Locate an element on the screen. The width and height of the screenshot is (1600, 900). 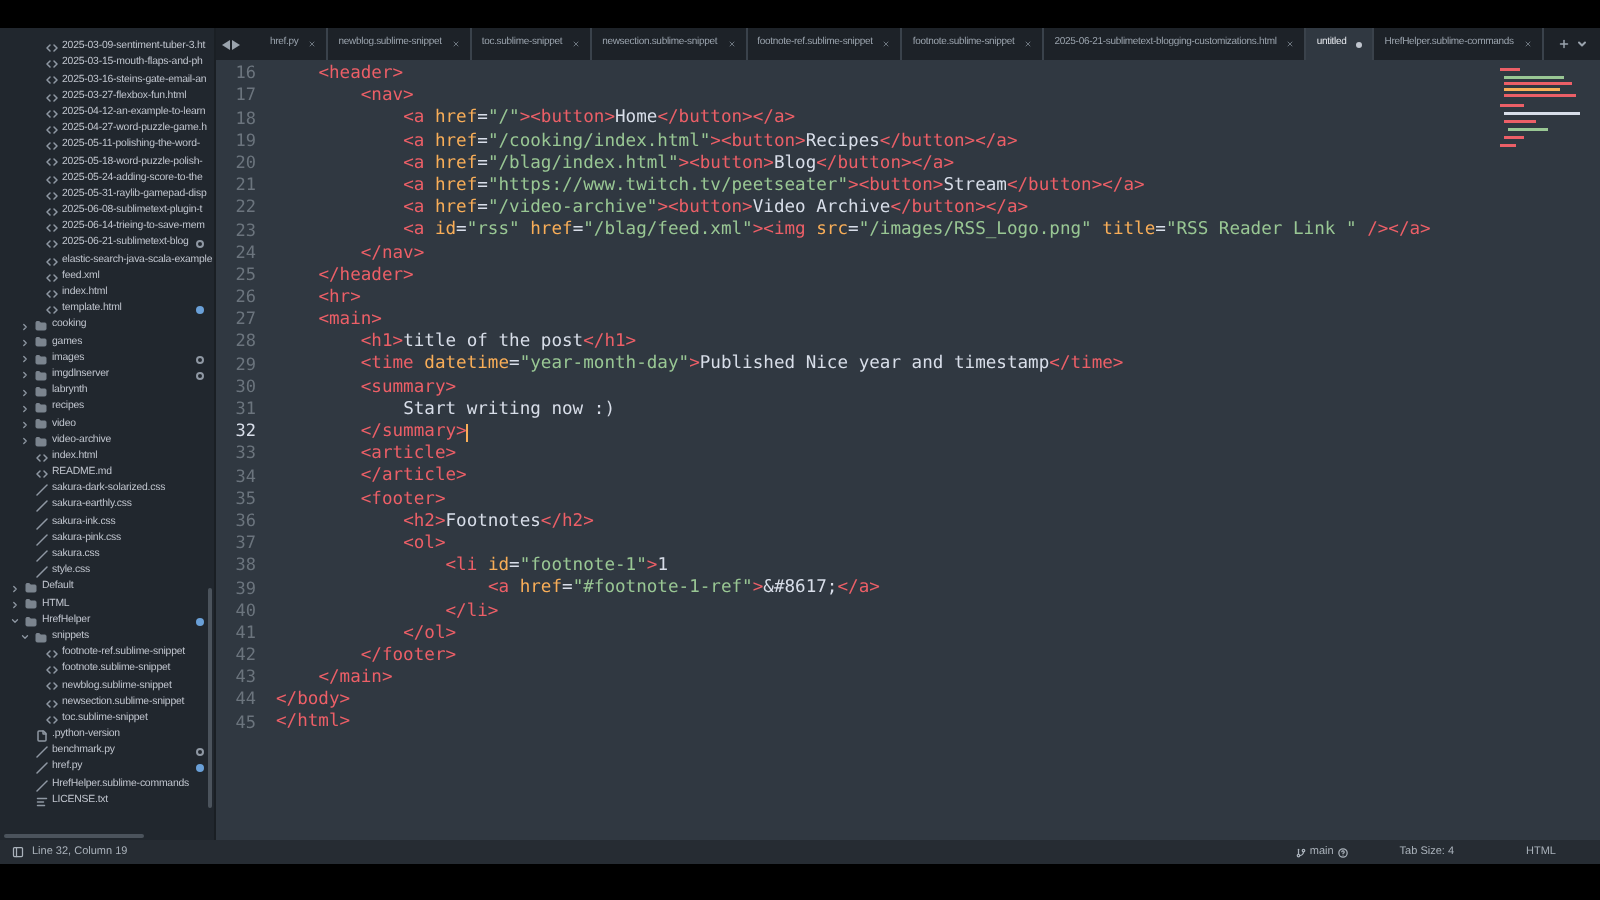
code-line: <summary> is located at coordinates (407, 388).